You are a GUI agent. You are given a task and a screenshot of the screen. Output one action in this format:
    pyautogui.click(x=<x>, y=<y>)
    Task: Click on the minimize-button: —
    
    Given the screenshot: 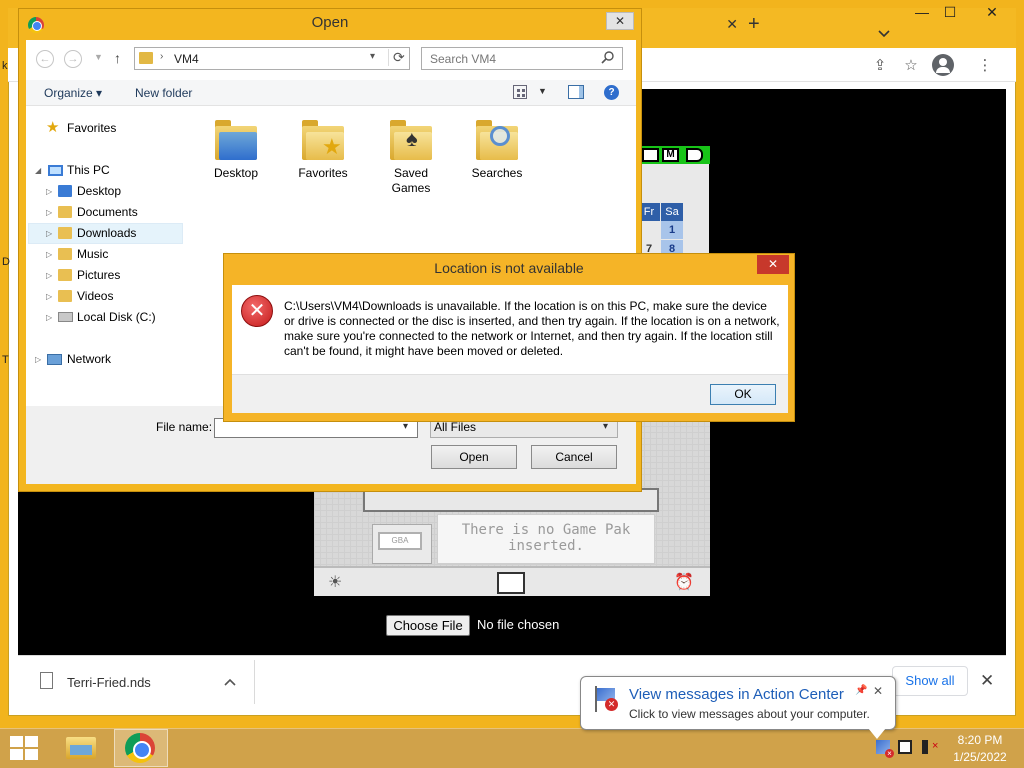 What is the action you would take?
    pyautogui.click(x=922, y=14)
    